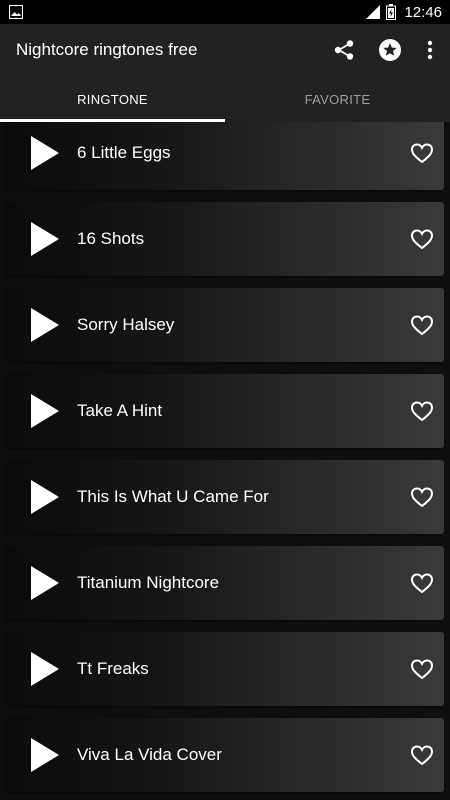 This screenshot has width=450, height=800. What do you see at coordinates (107, 49) in the screenshot?
I see `app-title: Nightcore ringtones free` at bounding box center [107, 49].